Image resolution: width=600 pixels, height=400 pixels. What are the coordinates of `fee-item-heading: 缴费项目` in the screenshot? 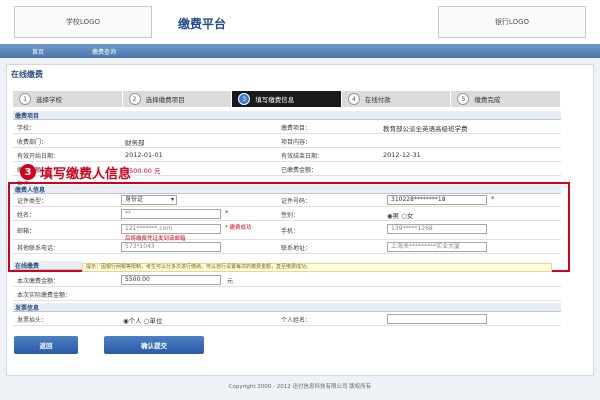 It's located at (287, 115).